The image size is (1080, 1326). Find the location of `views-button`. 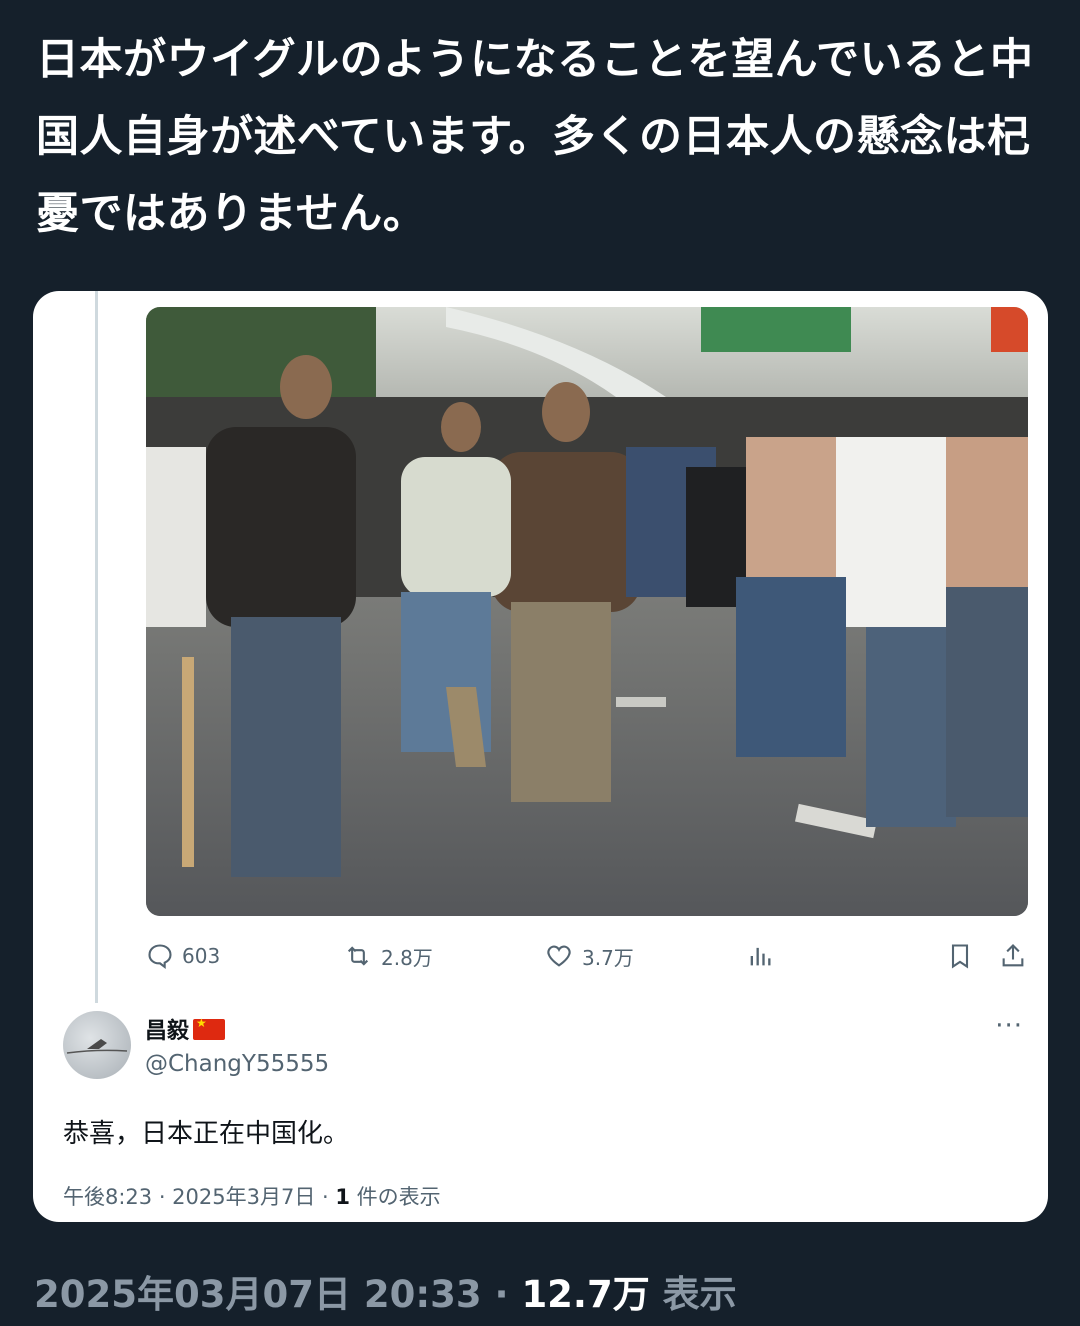

views-button is located at coordinates (760, 956).